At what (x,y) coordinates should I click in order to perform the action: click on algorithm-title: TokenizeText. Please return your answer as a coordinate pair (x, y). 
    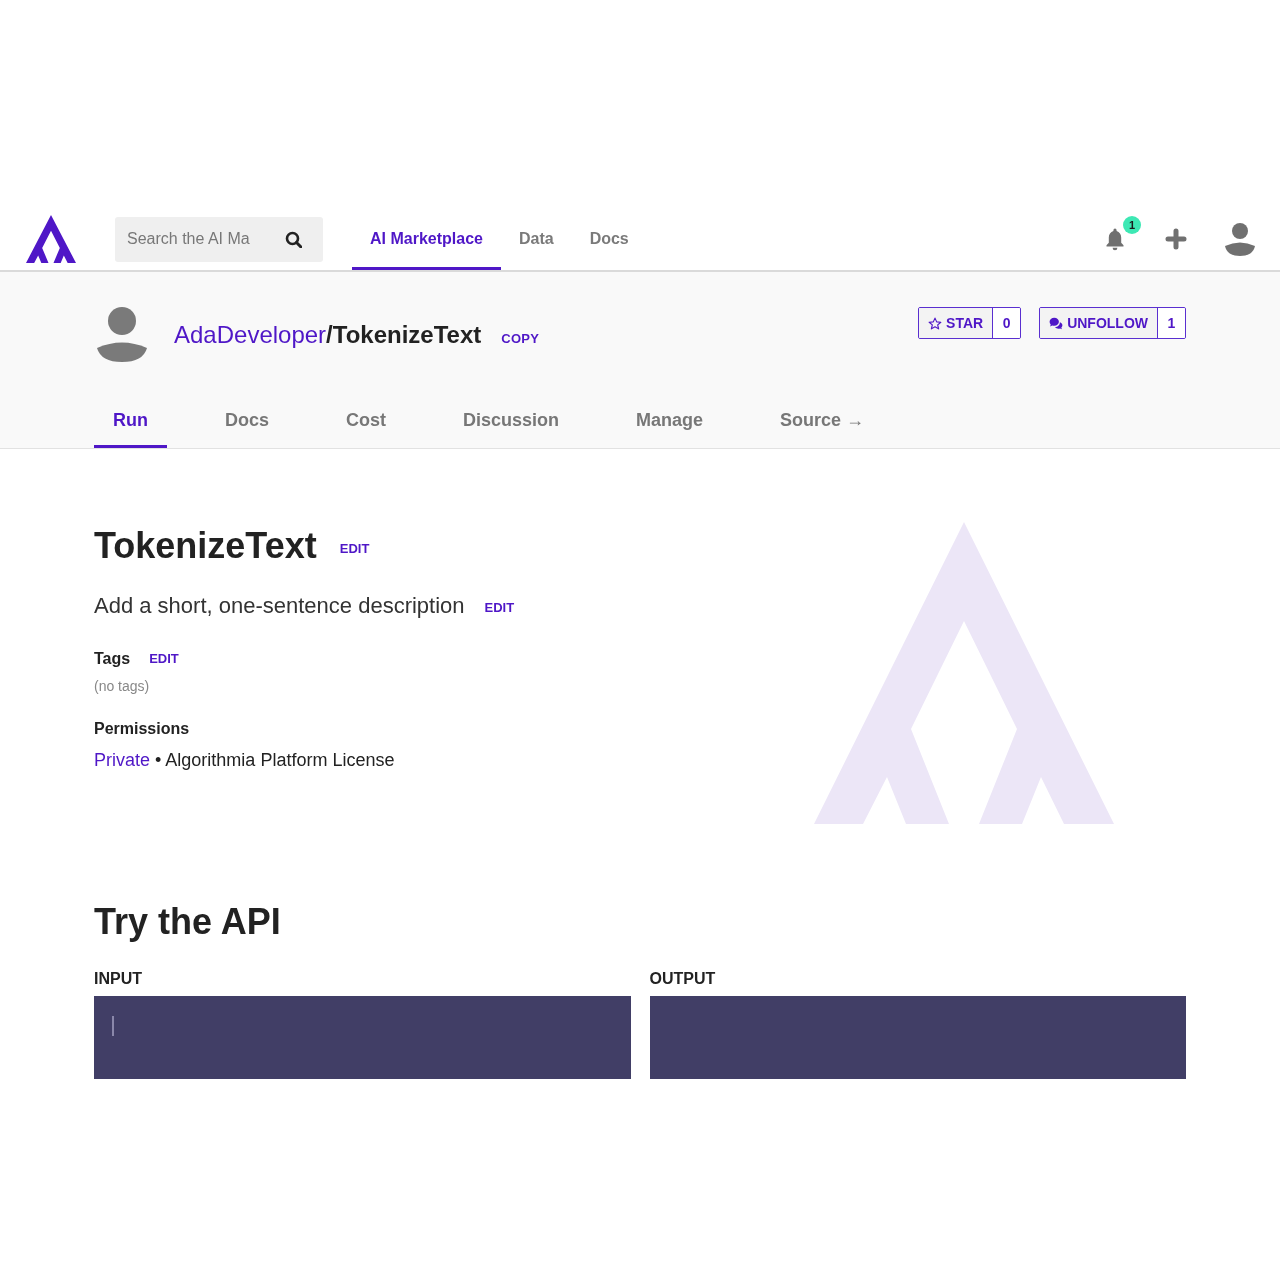
    Looking at the image, I should click on (205, 546).